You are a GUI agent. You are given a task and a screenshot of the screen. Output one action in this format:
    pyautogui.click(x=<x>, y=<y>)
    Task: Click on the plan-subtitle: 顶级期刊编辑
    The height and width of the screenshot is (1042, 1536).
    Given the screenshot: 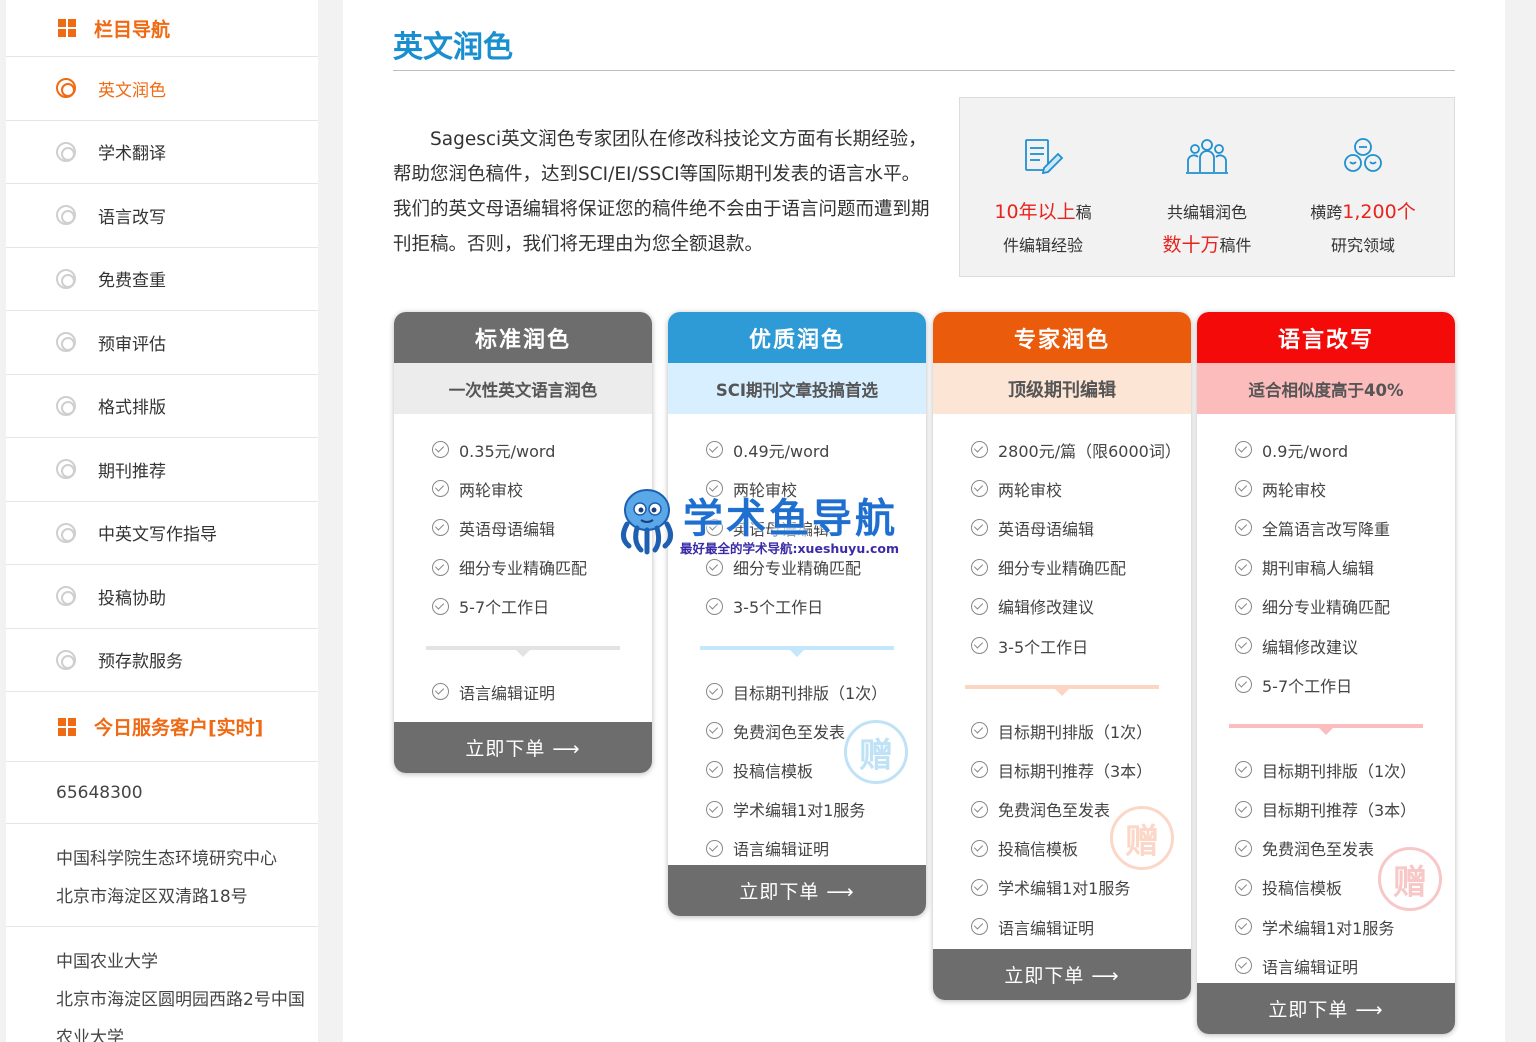 What is the action you would take?
    pyautogui.click(x=1062, y=388)
    